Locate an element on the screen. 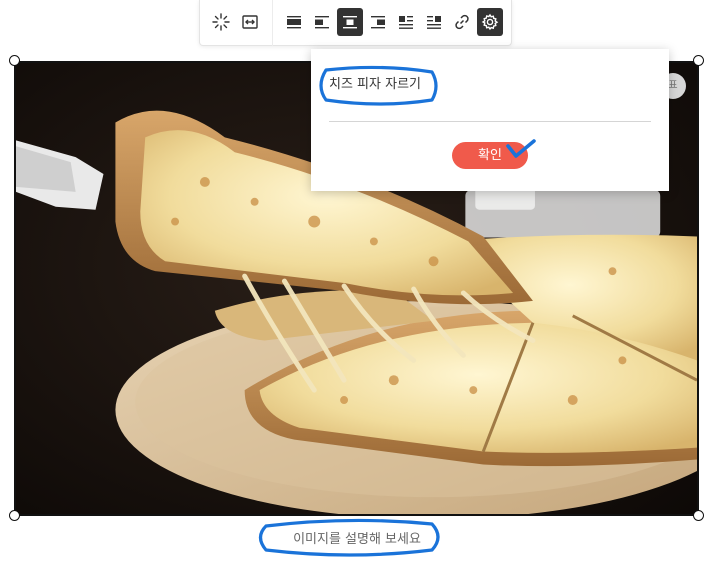 The height and width of the screenshot is (562, 714). resize-width-icon is located at coordinates (250, 22).